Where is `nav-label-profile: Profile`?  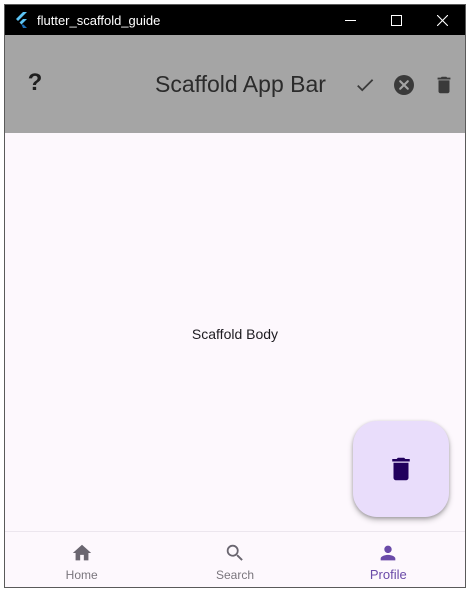
nav-label-profile: Profile is located at coordinates (388, 574).